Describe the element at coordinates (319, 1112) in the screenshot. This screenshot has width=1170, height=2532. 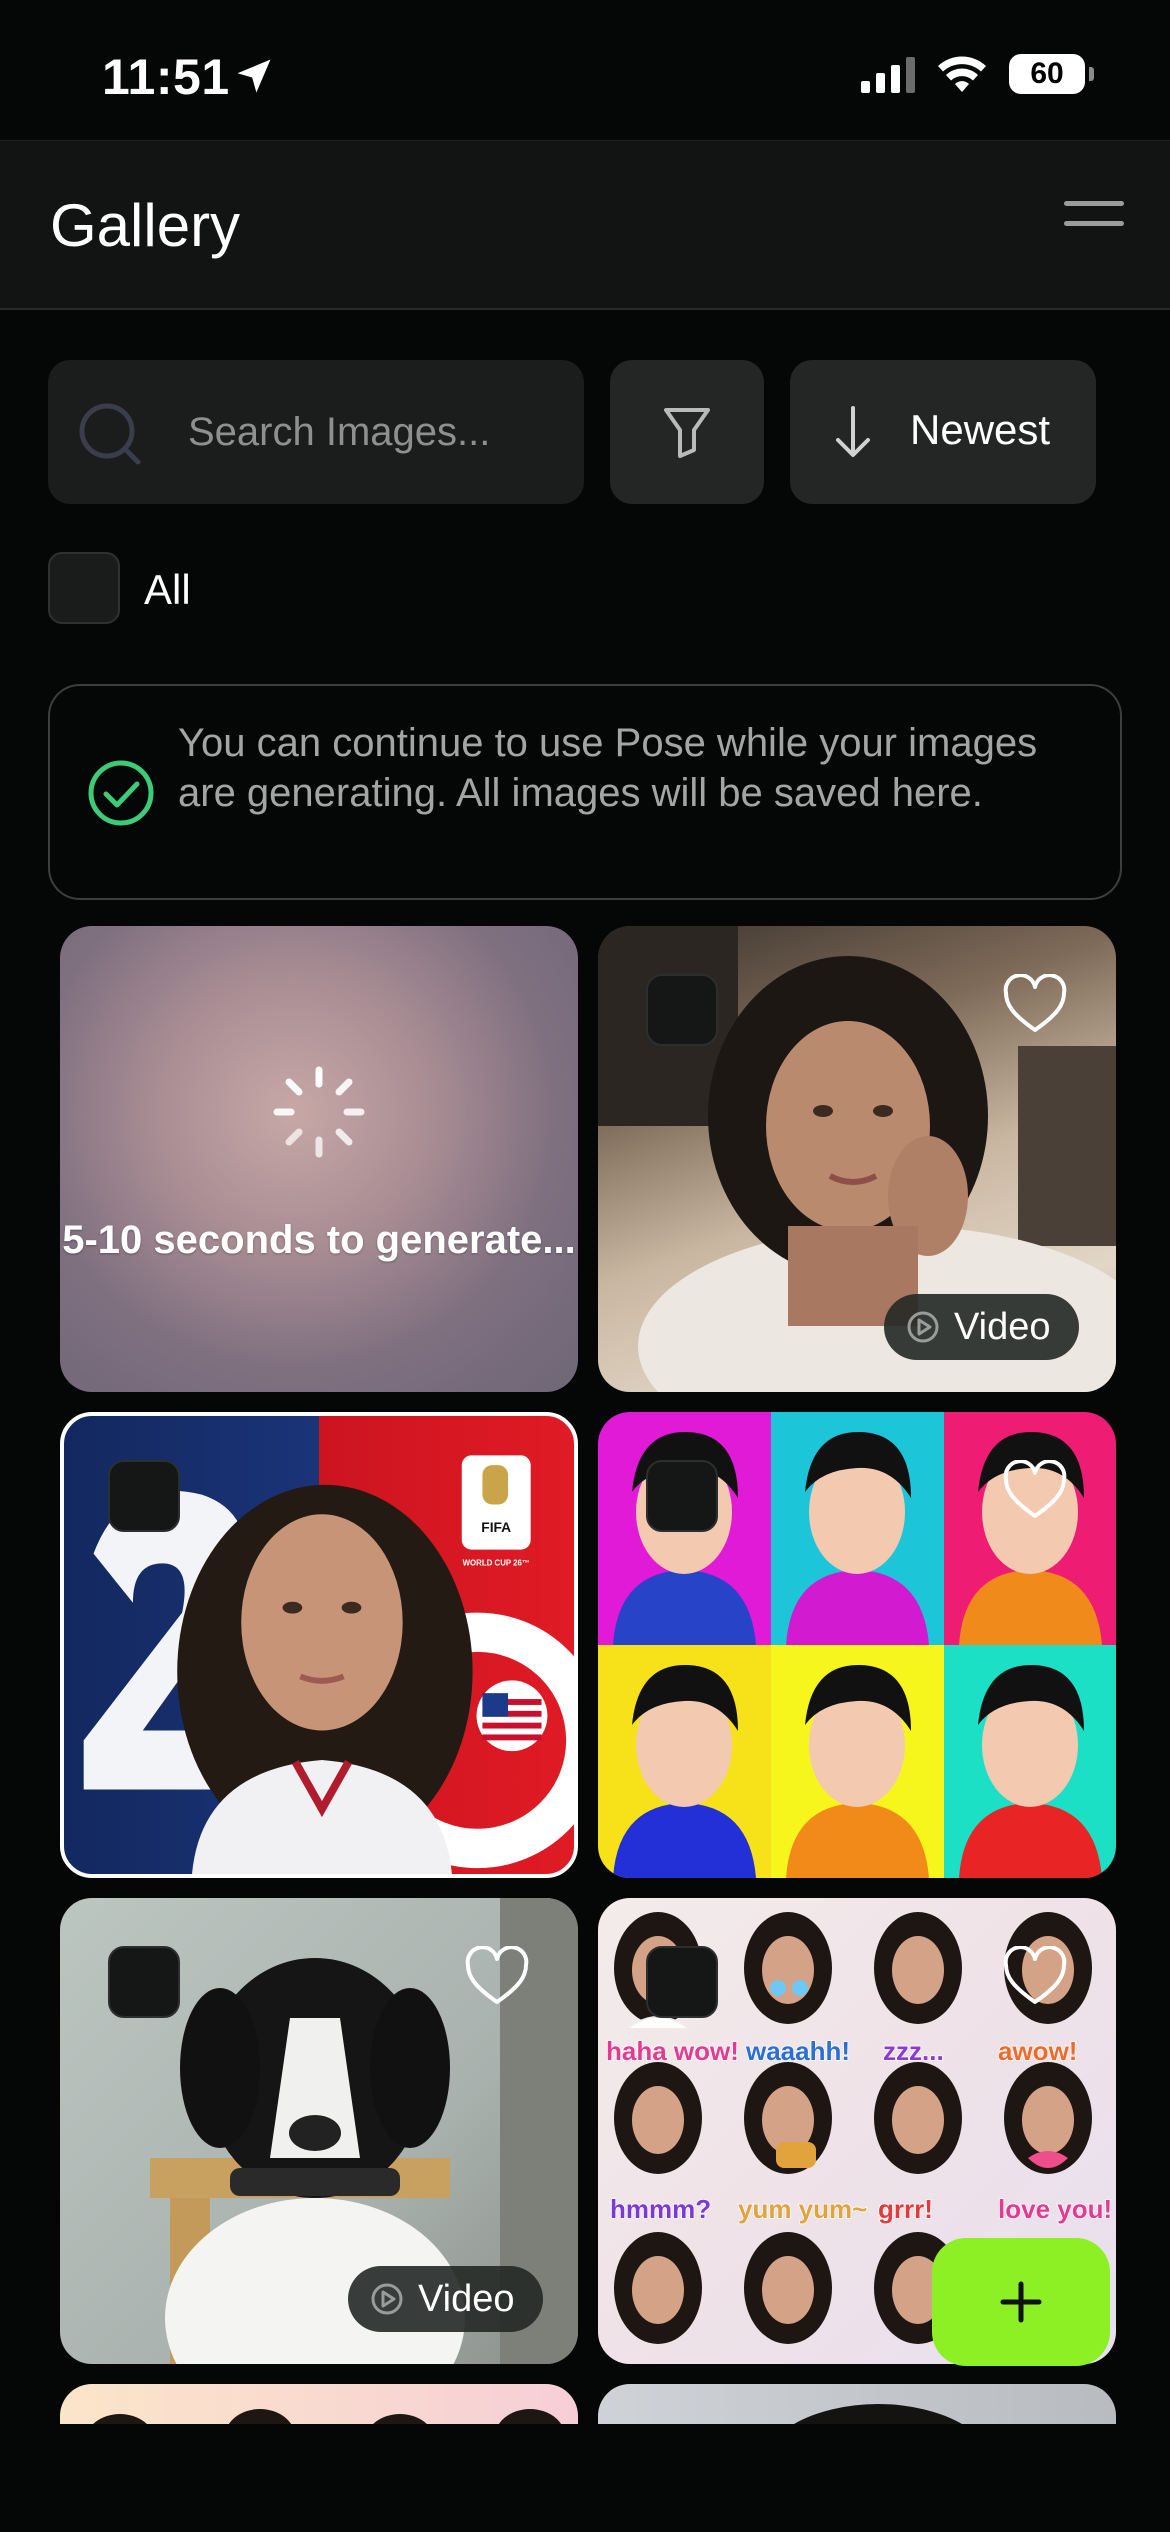
I see `loading-spinner-icon` at that location.